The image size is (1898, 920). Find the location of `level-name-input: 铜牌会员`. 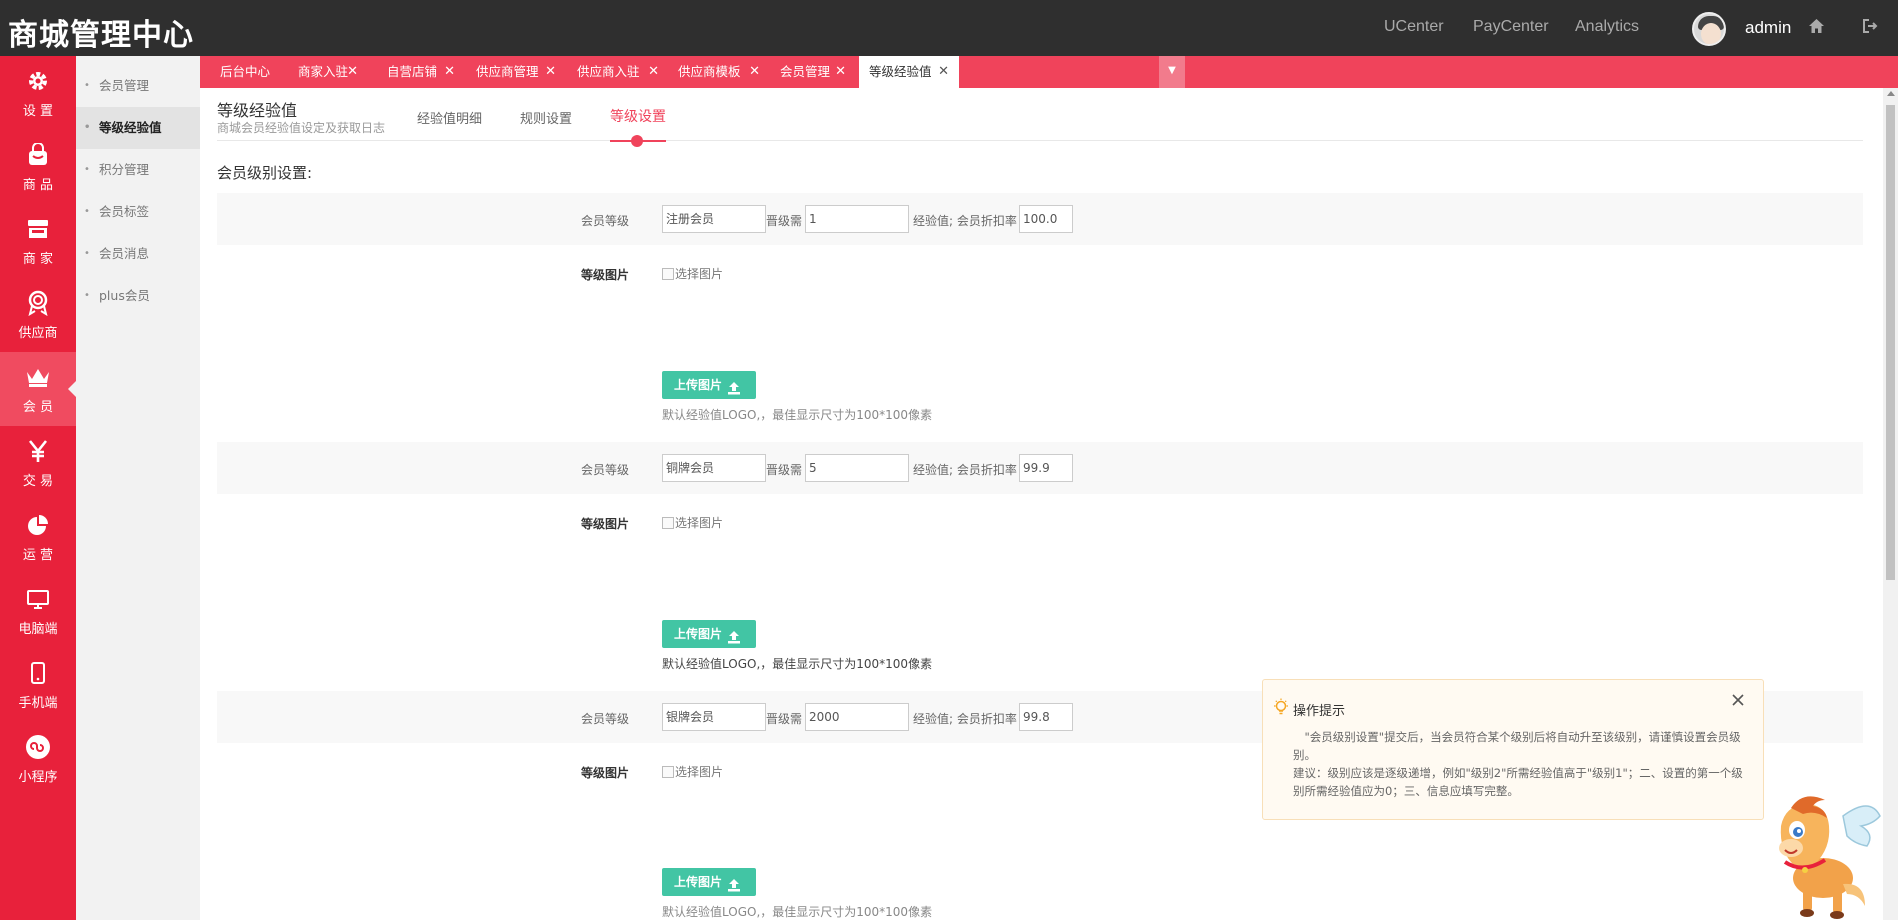

level-name-input: 铜牌会员 is located at coordinates (714, 468).